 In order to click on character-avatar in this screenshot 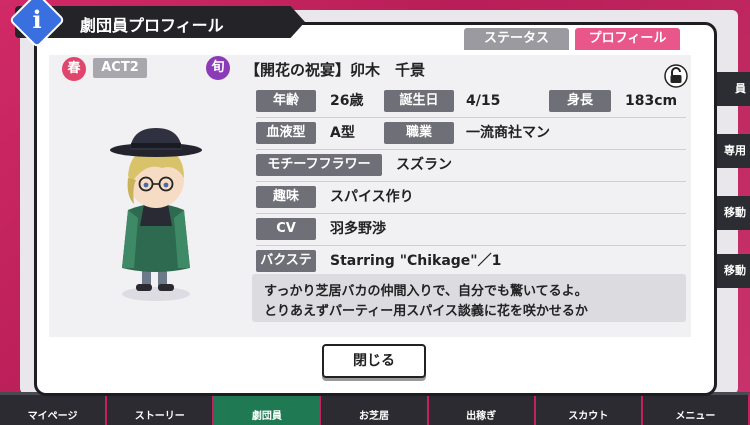, I will do `click(156, 214)`.